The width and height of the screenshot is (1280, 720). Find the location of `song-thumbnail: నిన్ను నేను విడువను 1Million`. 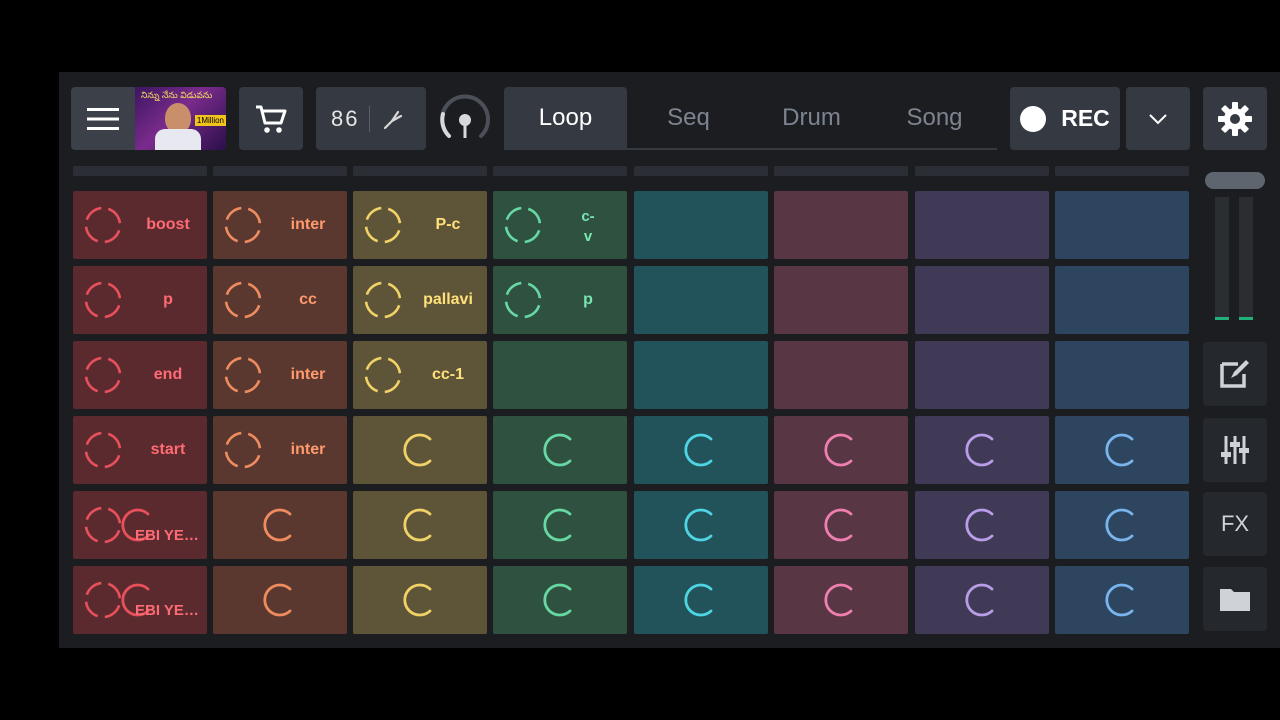

song-thumbnail: నిన్ను నేను విడువను 1Million is located at coordinates (180, 118).